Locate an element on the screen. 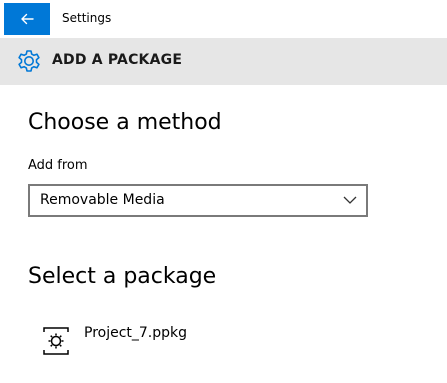 This screenshot has height=383, width=447. provisioning-package-icon is located at coordinates (56, 341).